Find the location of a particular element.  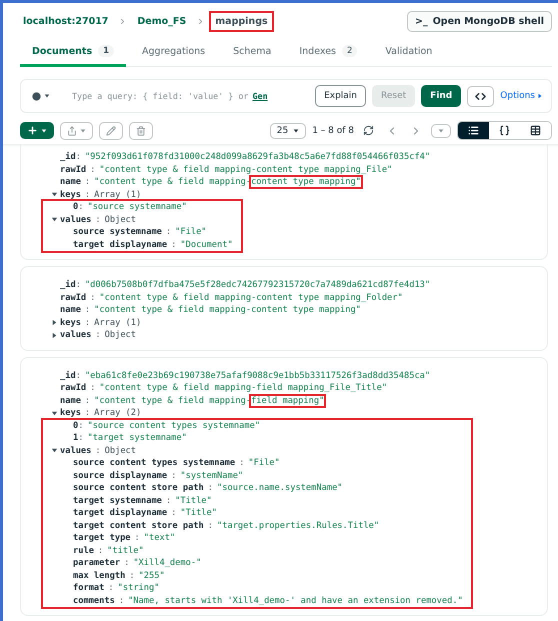

list-icon is located at coordinates (473, 130).